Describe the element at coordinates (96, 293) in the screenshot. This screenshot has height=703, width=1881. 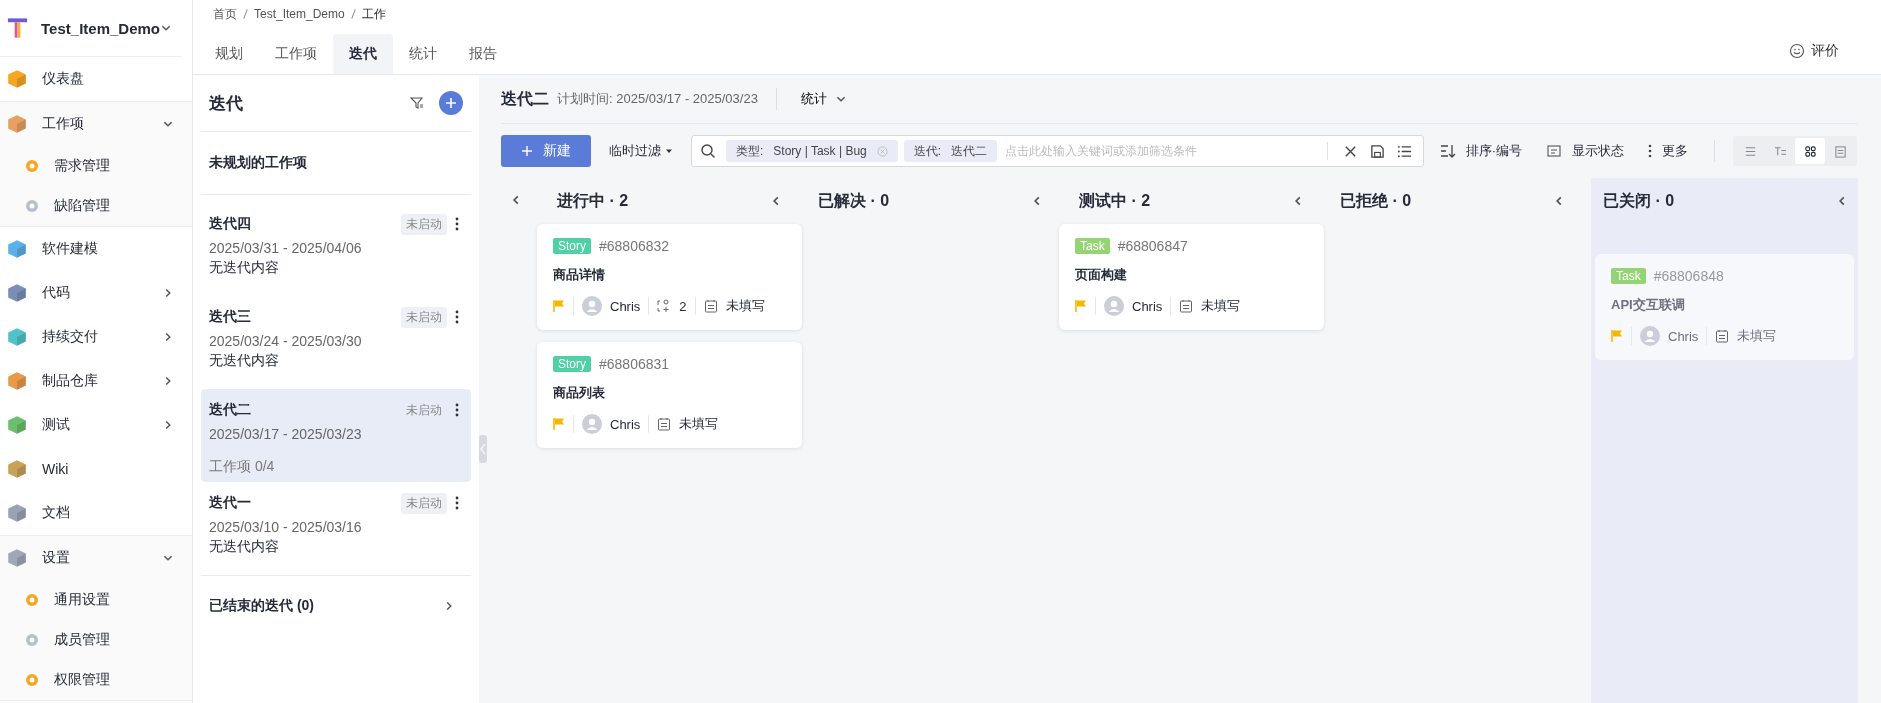
I see `nav-item: 代码` at that location.